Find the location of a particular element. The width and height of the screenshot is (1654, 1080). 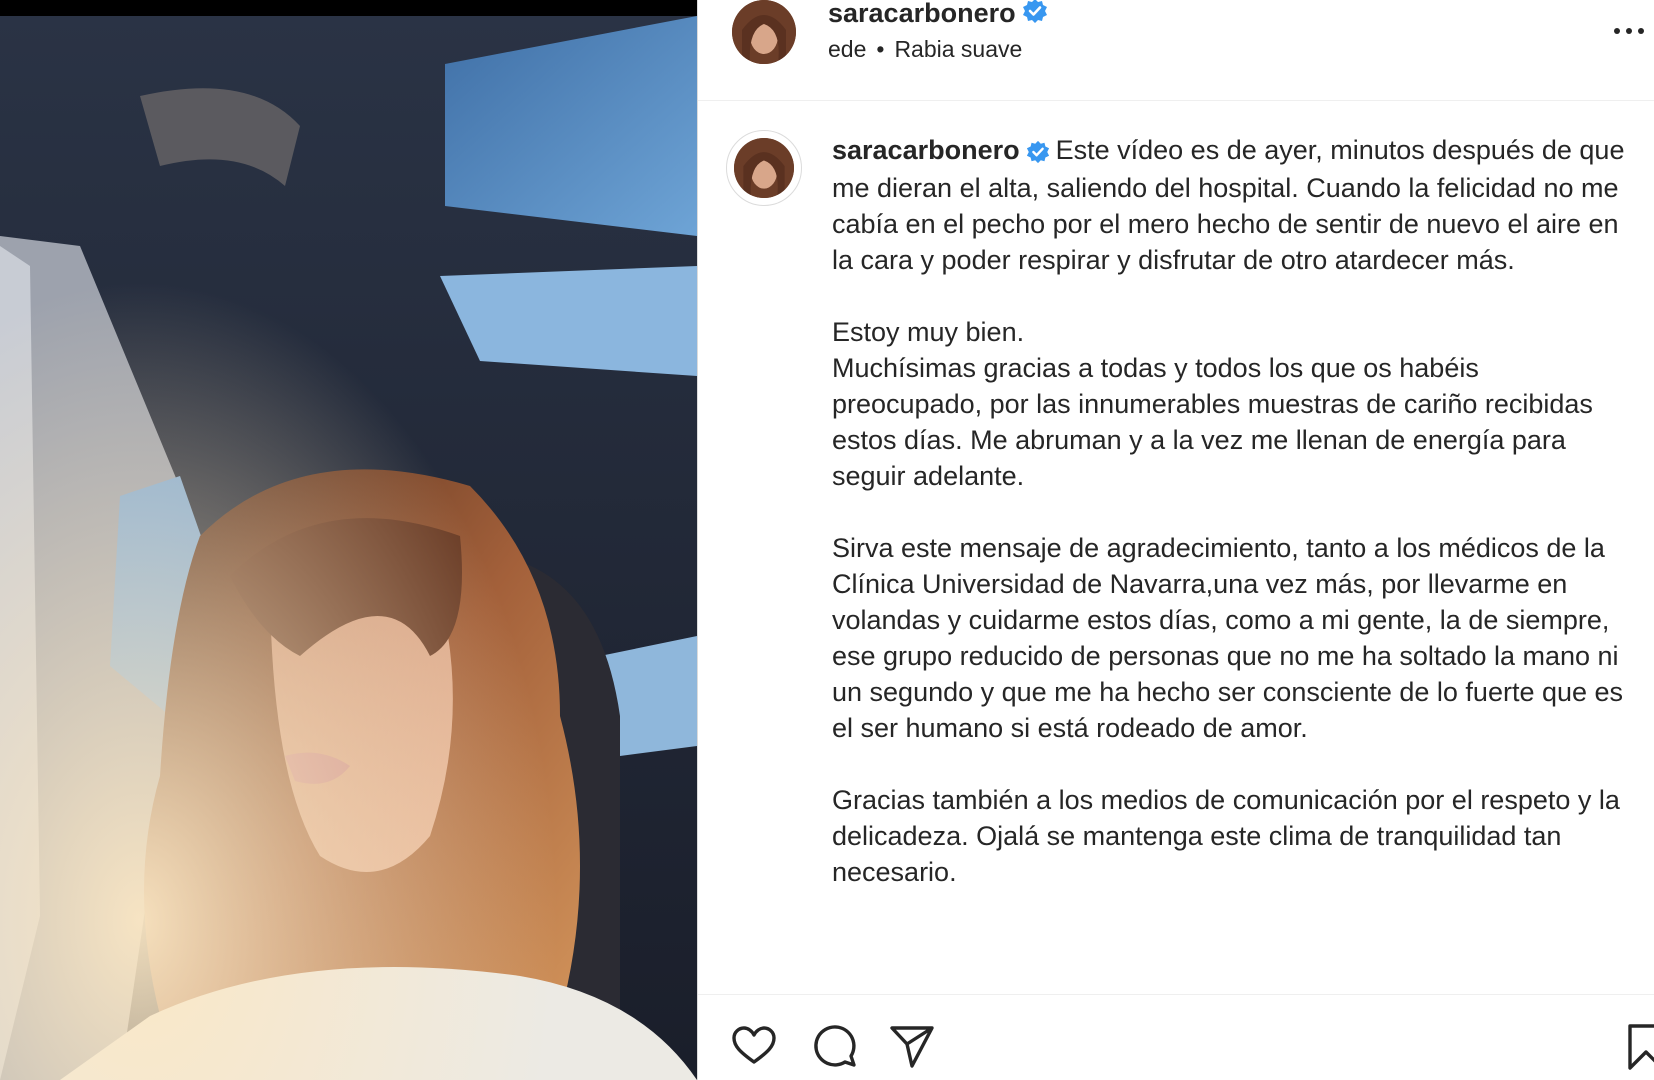

header-username: saracarbonero is located at coordinates (922, 14).